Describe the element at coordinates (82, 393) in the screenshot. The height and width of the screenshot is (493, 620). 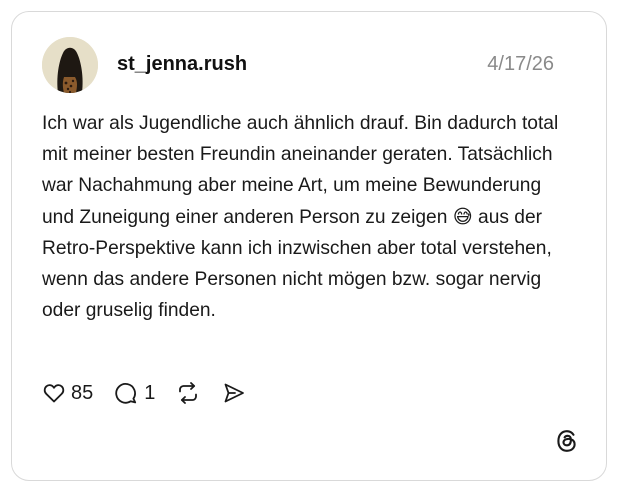
I see `like-count: 85` at that location.